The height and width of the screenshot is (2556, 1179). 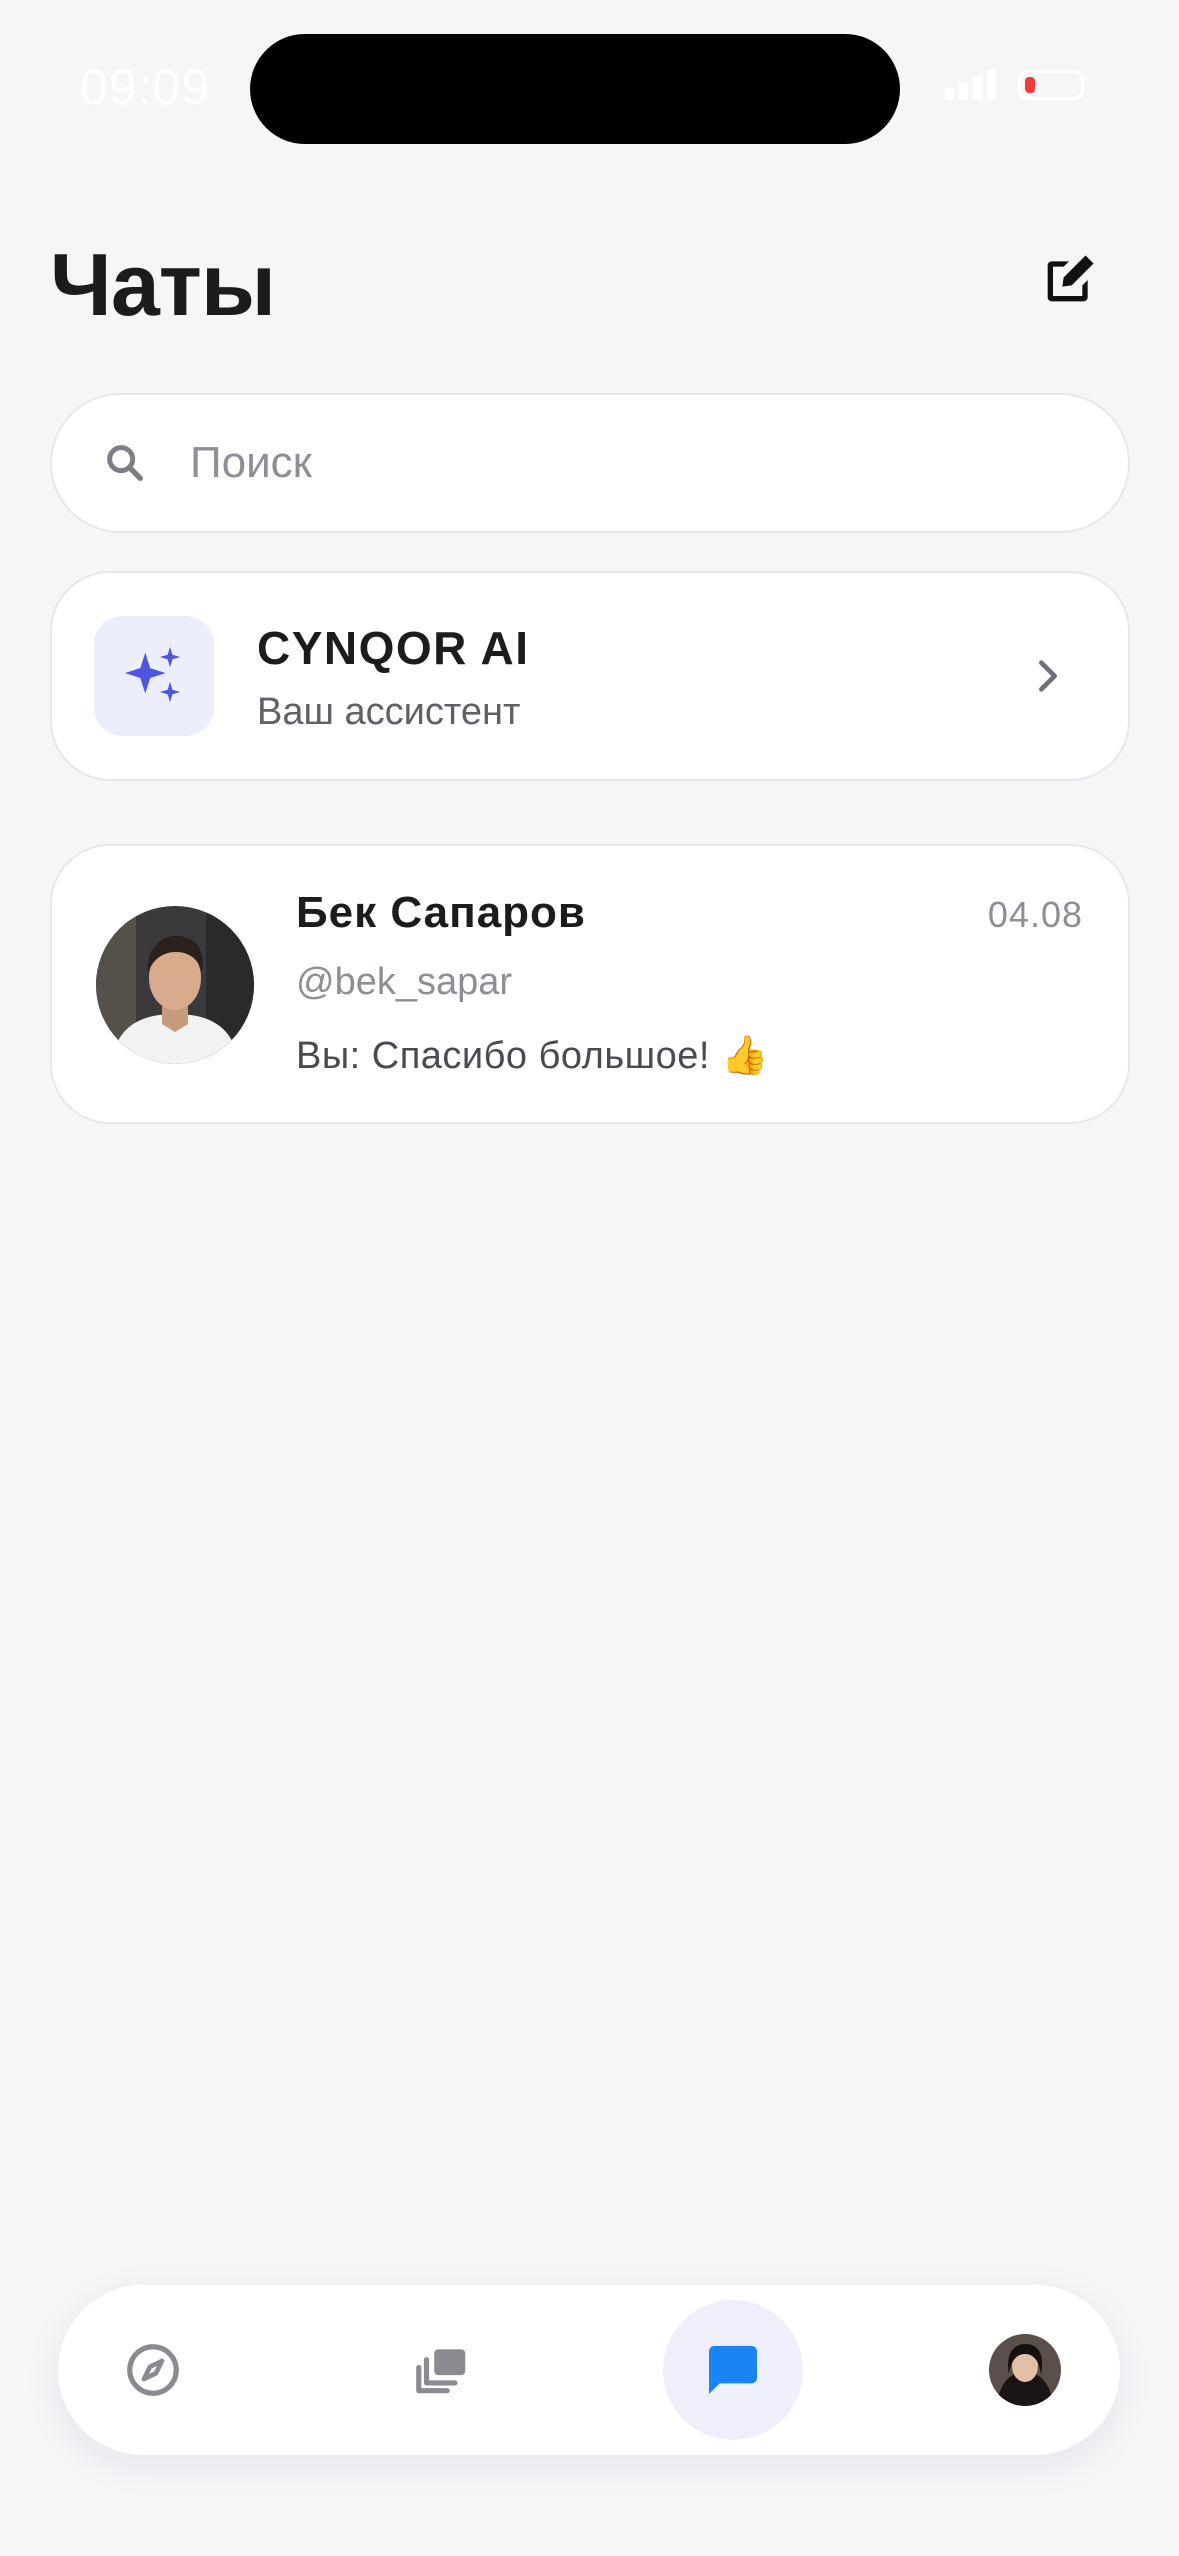 What do you see at coordinates (1035, 914) in the screenshot?
I see `chat-date: 04.08` at bounding box center [1035, 914].